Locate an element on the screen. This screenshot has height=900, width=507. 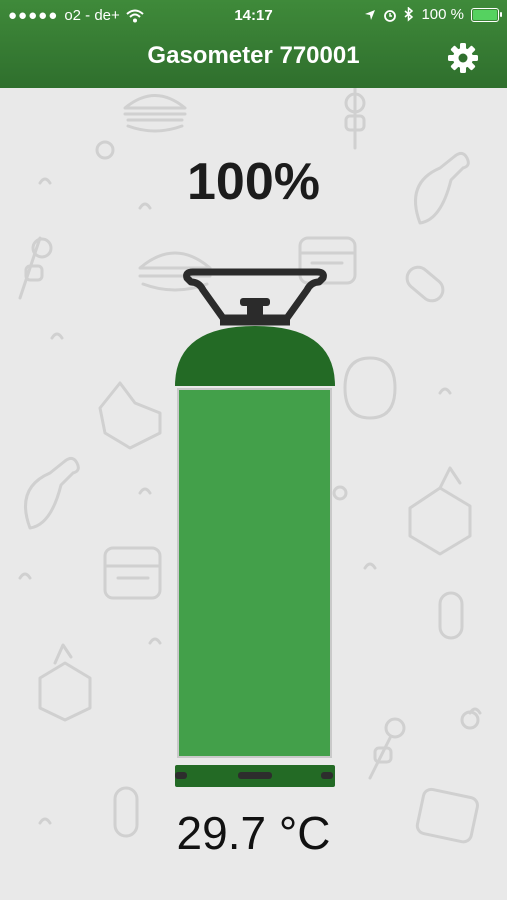
temperature-readout: 29.7 °C is located at coordinates (253, 833).